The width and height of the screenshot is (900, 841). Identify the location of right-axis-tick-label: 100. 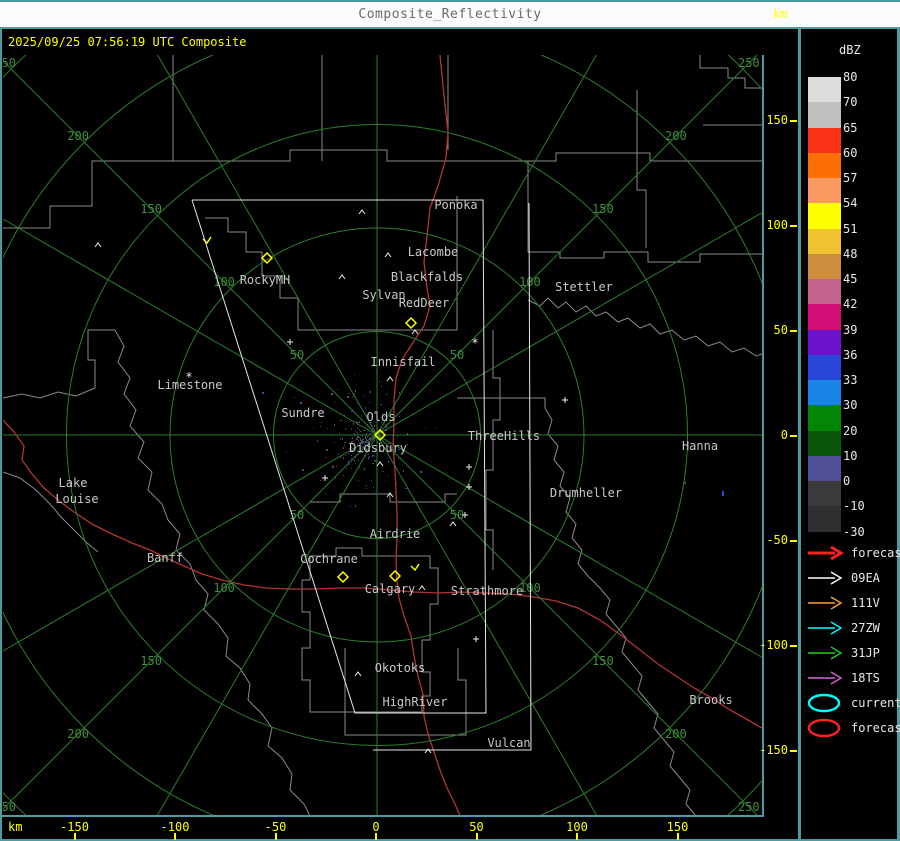
(777, 225).